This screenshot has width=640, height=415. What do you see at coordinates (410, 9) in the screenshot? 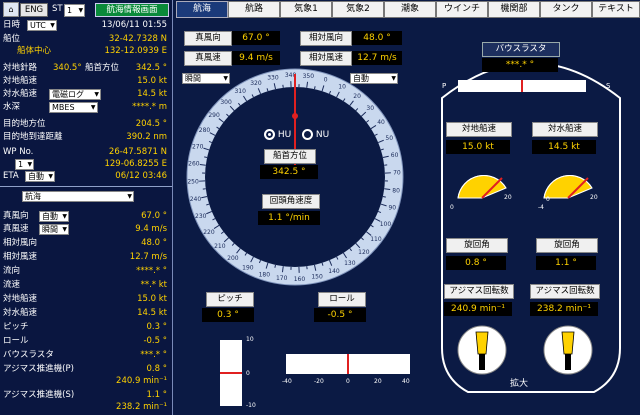
I see `tab-tide: 潮象` at bounding box center [410, 9].